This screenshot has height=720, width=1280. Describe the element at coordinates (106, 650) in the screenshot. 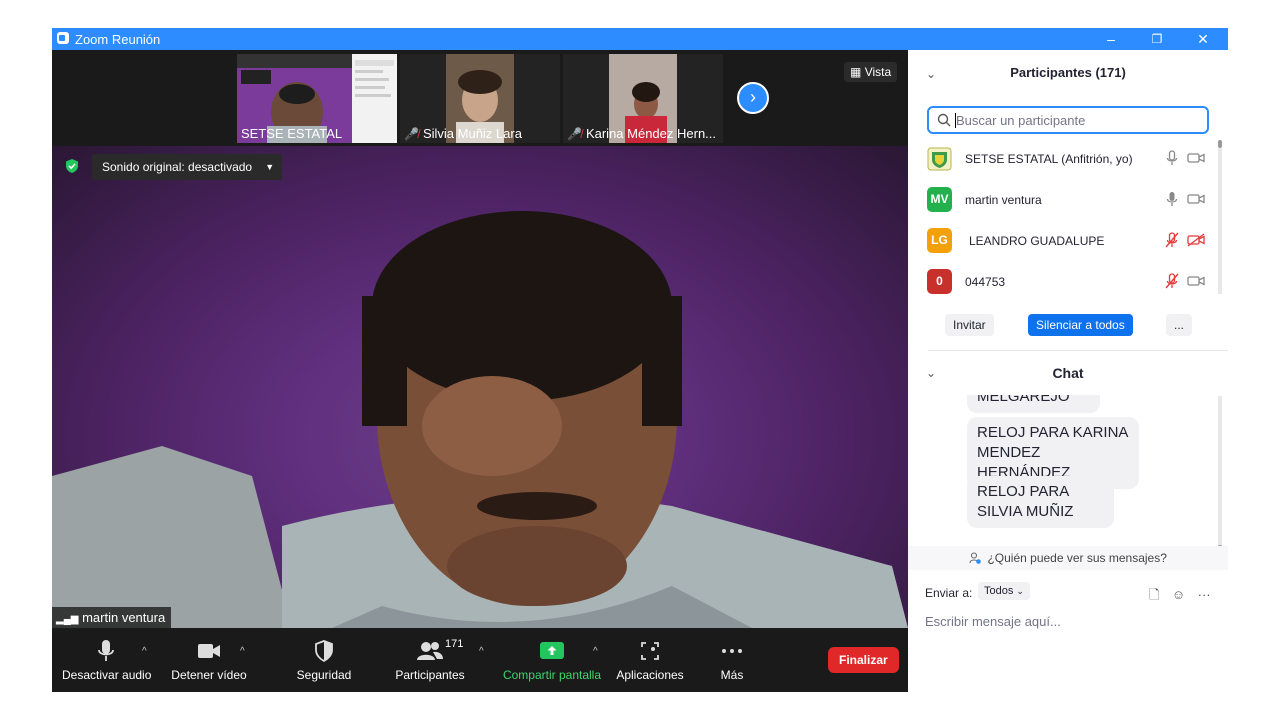

I see `microphone-icon` at that location.